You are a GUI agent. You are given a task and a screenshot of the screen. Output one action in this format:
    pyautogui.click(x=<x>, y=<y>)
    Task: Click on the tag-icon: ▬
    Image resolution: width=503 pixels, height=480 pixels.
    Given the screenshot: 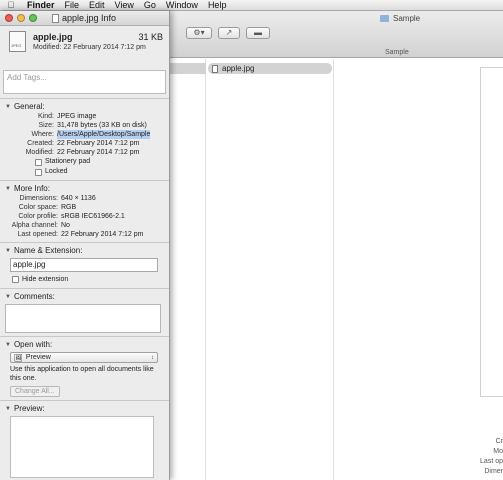 What is the action you would take?
    pyautogui.click(x=258, y=32)
    